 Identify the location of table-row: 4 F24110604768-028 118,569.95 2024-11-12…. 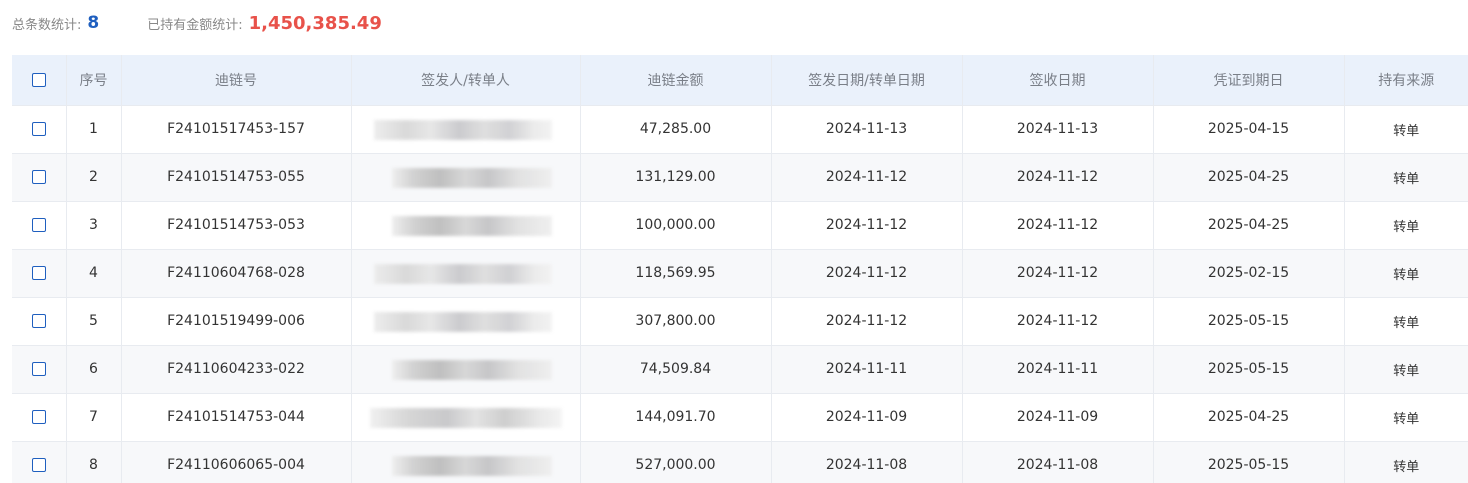
(740, 273).